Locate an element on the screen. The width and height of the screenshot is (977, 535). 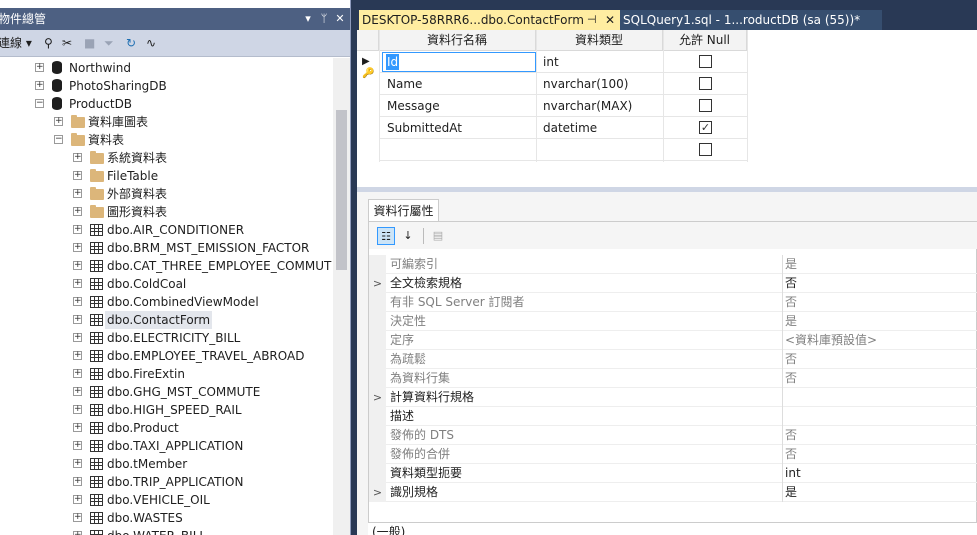
tab-sql-query: SQLQuery1.sql - 1...roductDB (sa (55))* is located at coordinates (751, 20).